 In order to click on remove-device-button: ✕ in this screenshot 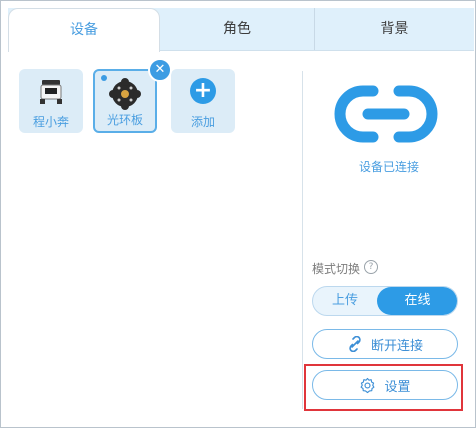, I will do `click(160, 70)`.